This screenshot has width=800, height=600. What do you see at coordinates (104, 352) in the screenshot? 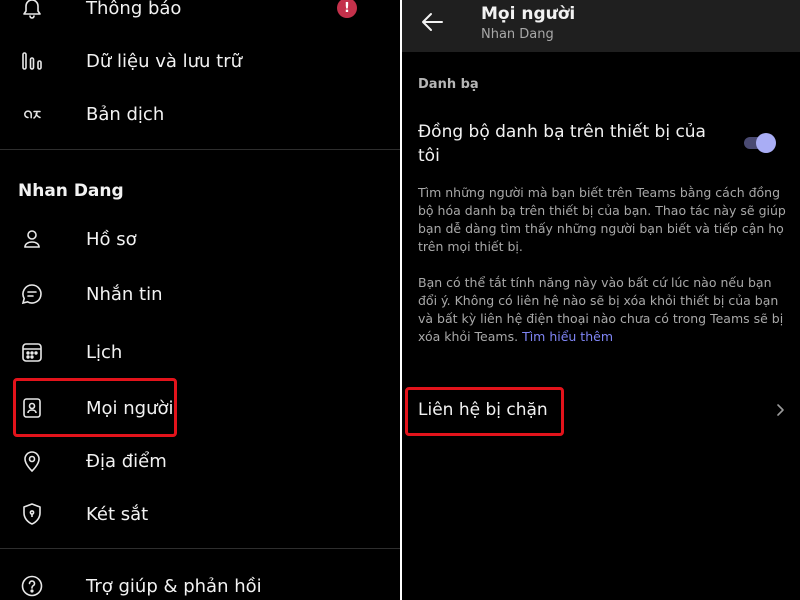
I see `menu-item-label: Lịch` at bounding box center [104, 352].